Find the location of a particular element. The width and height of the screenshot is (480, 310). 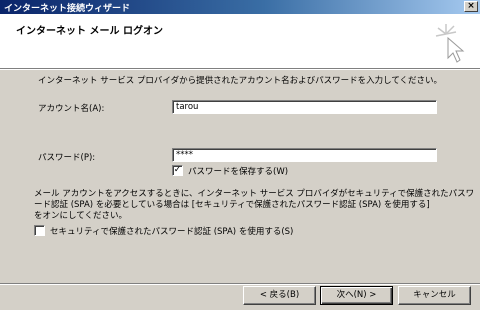

password-input: **** is located at coordinates (304, 155).